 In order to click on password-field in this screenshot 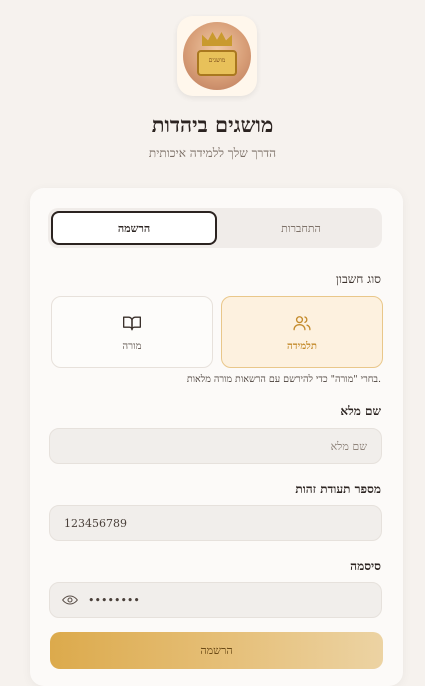, I will do `click(215, 600)`.